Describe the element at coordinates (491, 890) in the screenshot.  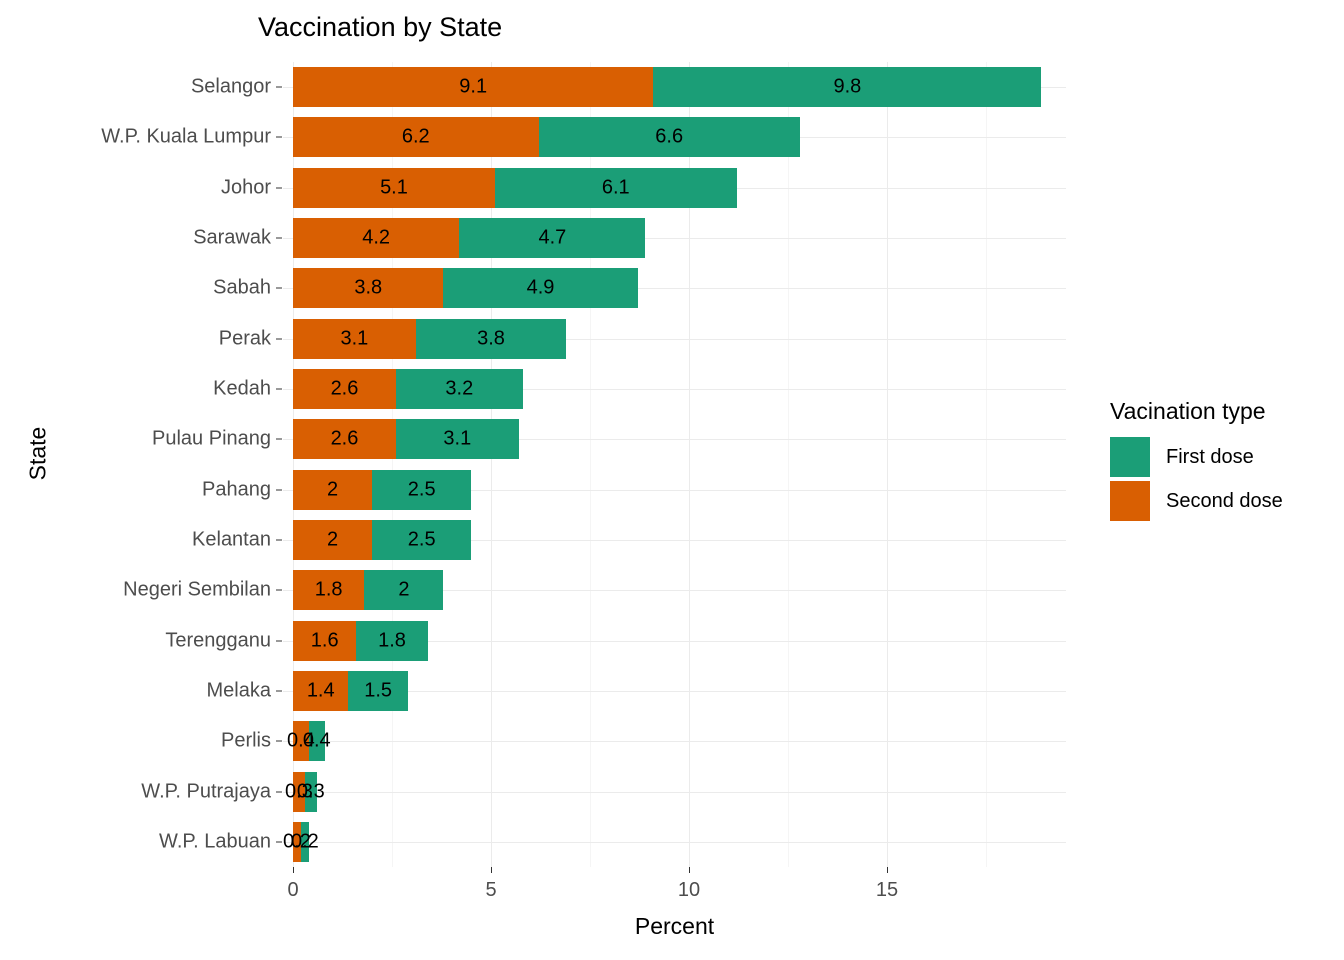
I see `x-axis-tick-label: 5` at that location.